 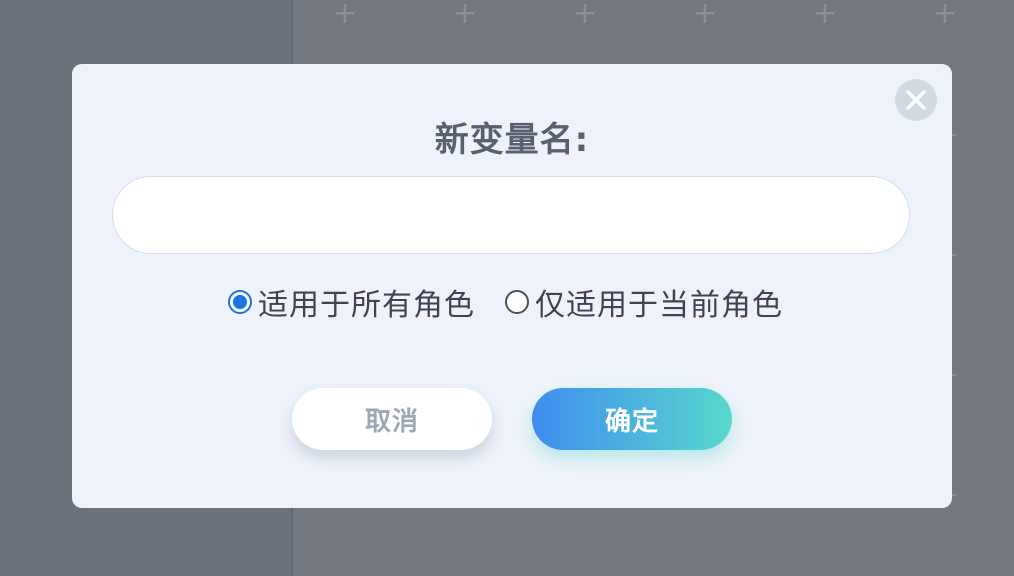 I want to click on variable-scope-radio-group: 适用于所有角色 仅适用于当前角色, so click(x=505, y=302).